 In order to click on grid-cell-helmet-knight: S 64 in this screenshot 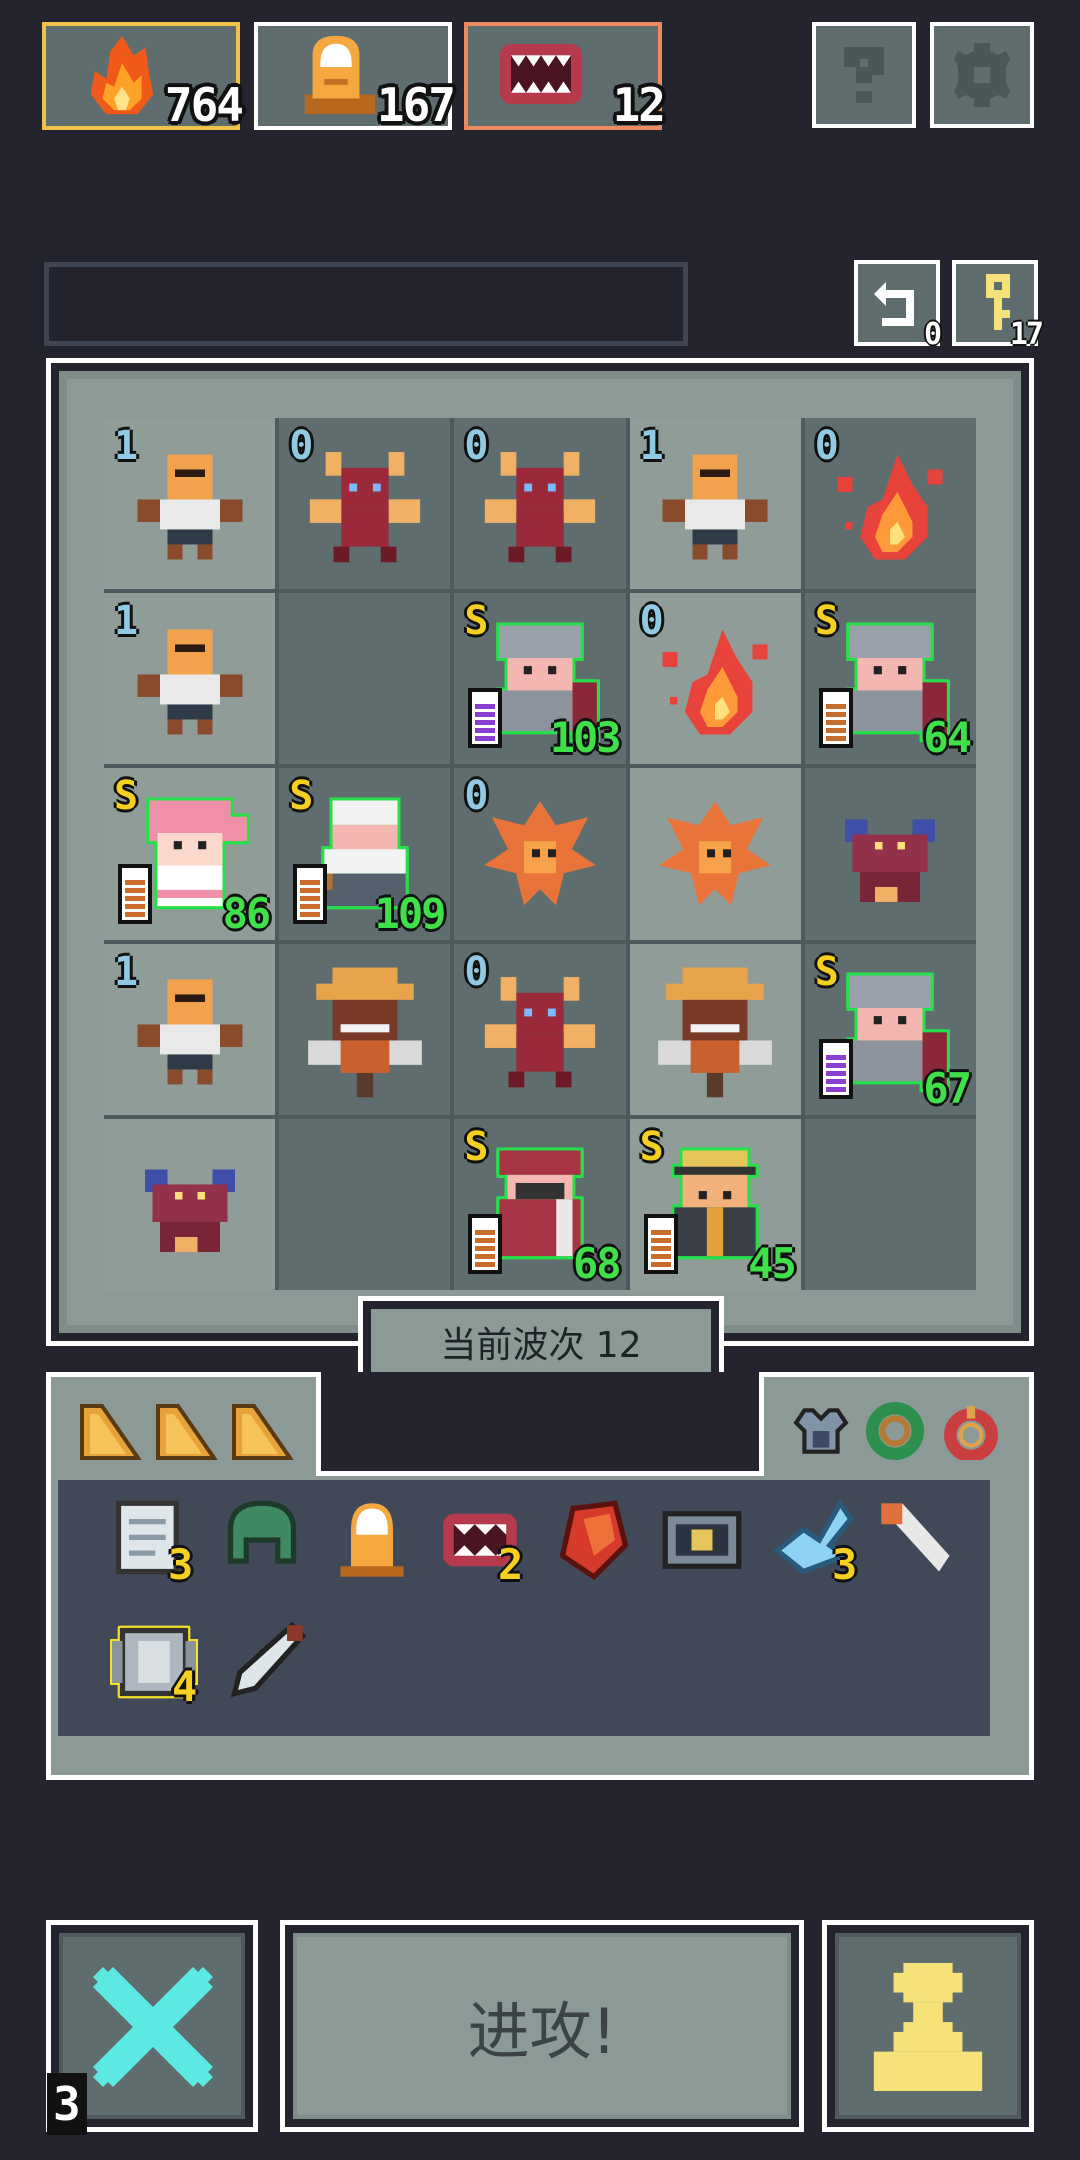, I will do `click(890, 679)`.